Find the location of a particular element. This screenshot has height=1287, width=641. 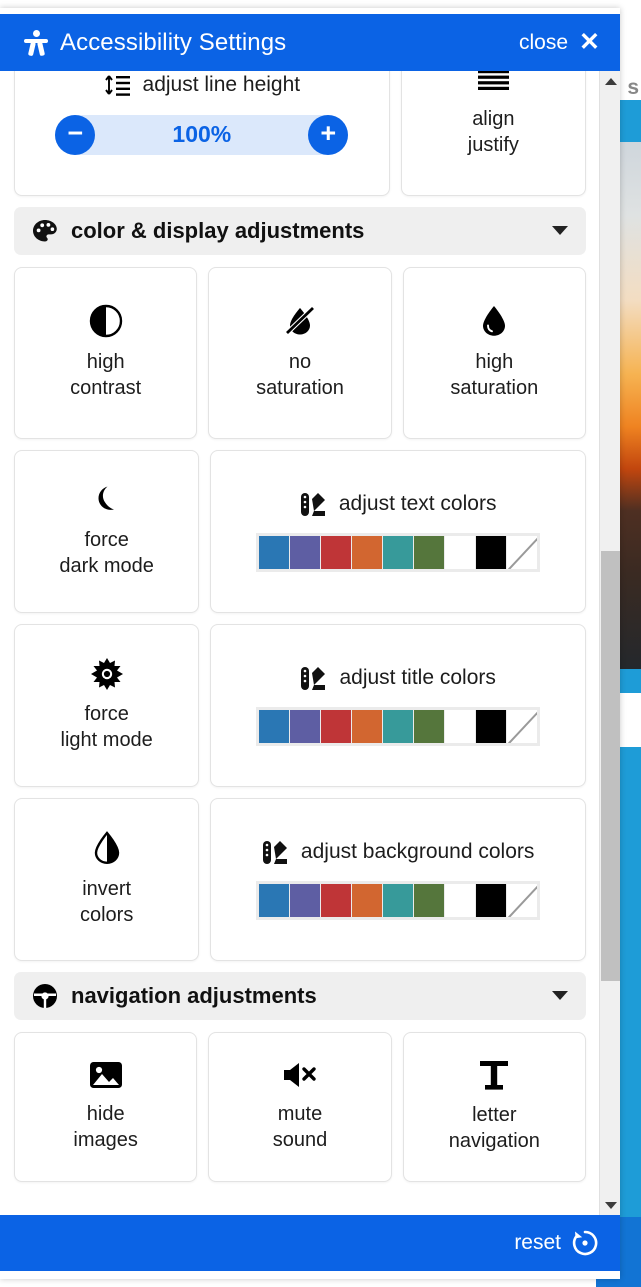

droplet-slash-icon is located at coordinates (300, 321).